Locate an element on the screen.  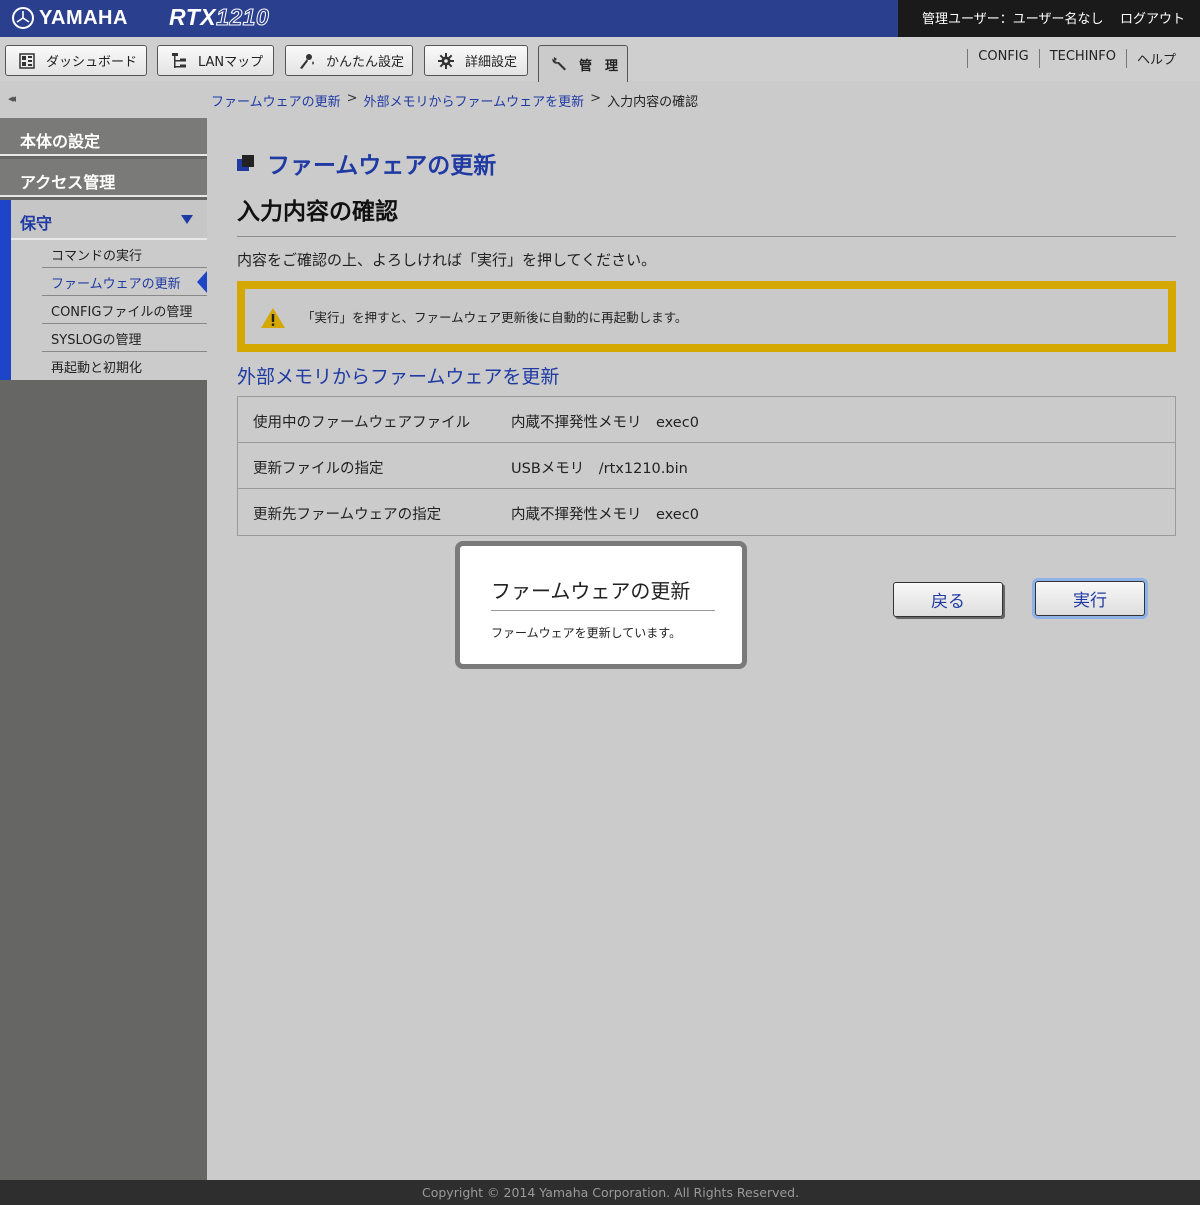
tab-management: 管 理 is located at coordinates (583, 63).